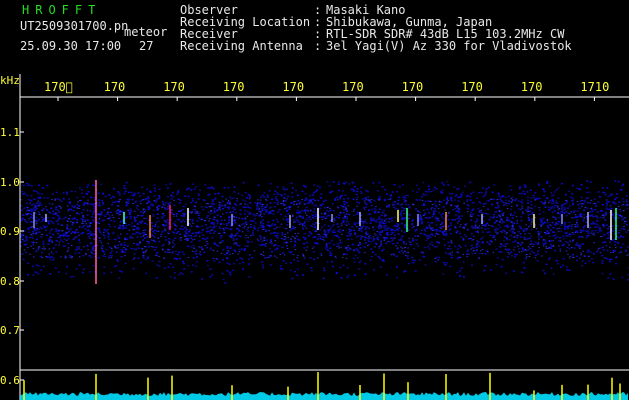 This screenshot has height=400, width=629. What do you see at coordinates (58, 87) in the screenshot?
I see `x-tick-label: 170 ` at bounding box center [58, 87].